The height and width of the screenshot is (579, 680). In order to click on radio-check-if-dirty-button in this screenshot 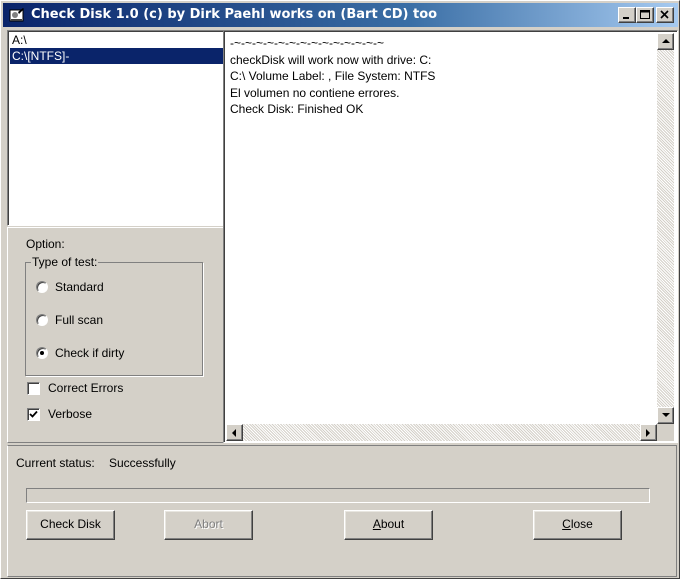, I will do `click(42, 353)`.